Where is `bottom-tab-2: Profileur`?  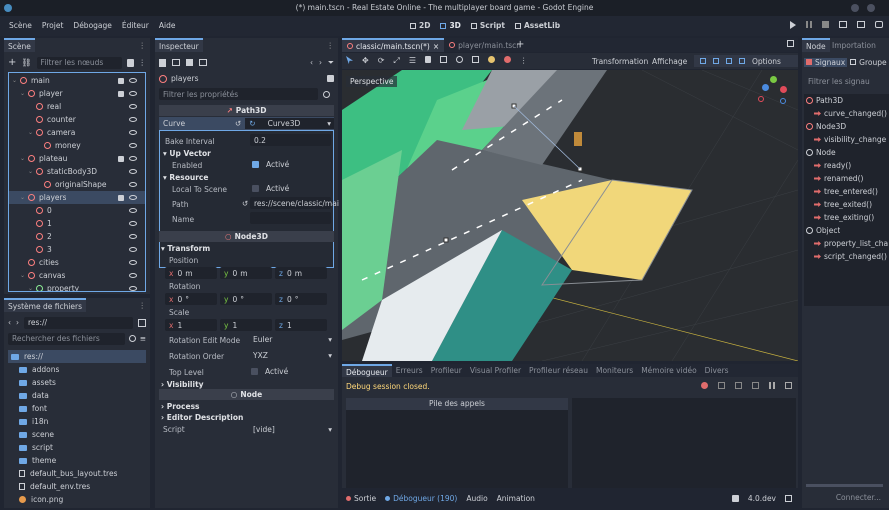
bottom-tab-2: Profileur is located at coordinates (446, 370).